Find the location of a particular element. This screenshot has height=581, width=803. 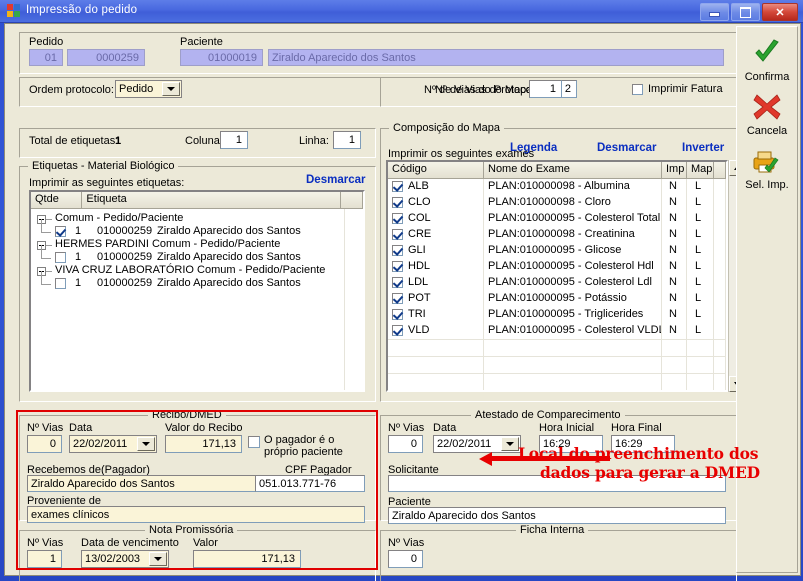

atestado-caption: Atestado de Comparecimento is located at coordinates (548, 415).